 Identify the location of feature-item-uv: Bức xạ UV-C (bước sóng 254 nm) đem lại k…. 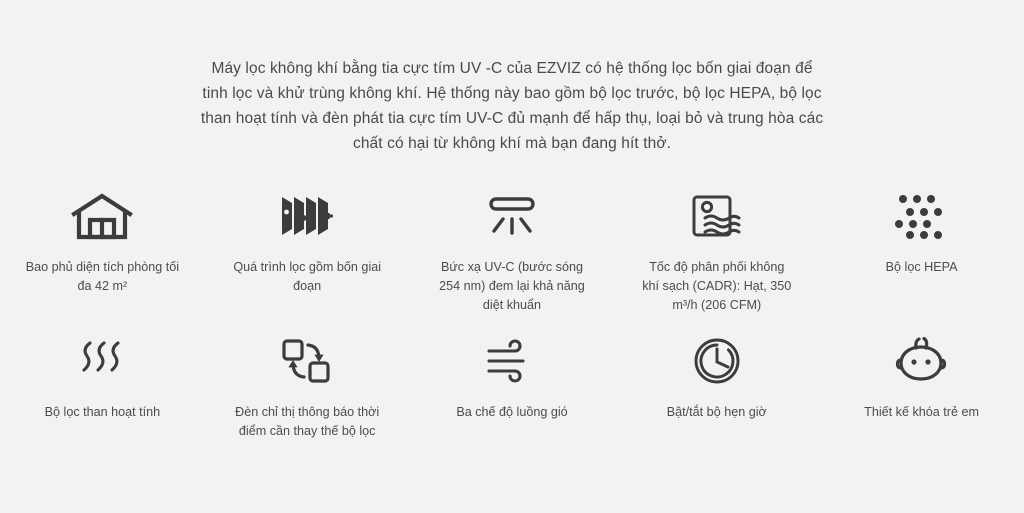
(512, 257).